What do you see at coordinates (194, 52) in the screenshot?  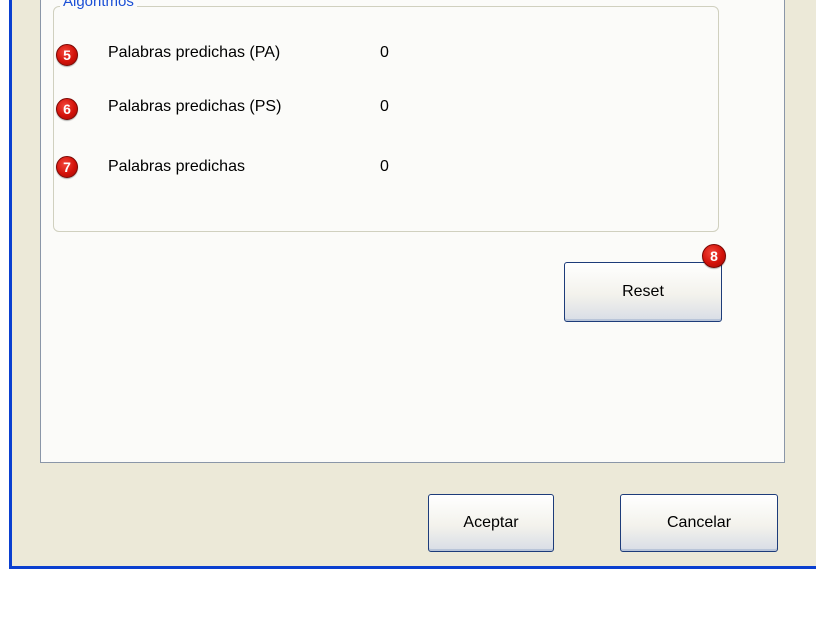 I see `label-predicted-words-pa: Palabras predichas (PA)` at bounding box center [194, 52].